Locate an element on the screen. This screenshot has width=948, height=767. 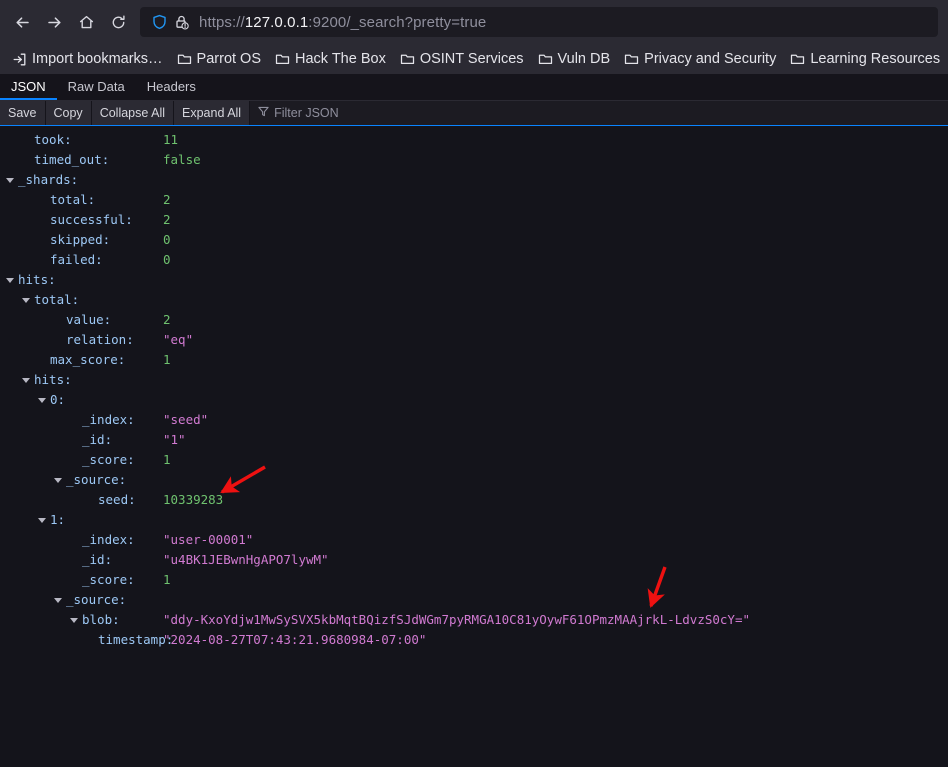
forward-button is located at coordinates (54, 22).